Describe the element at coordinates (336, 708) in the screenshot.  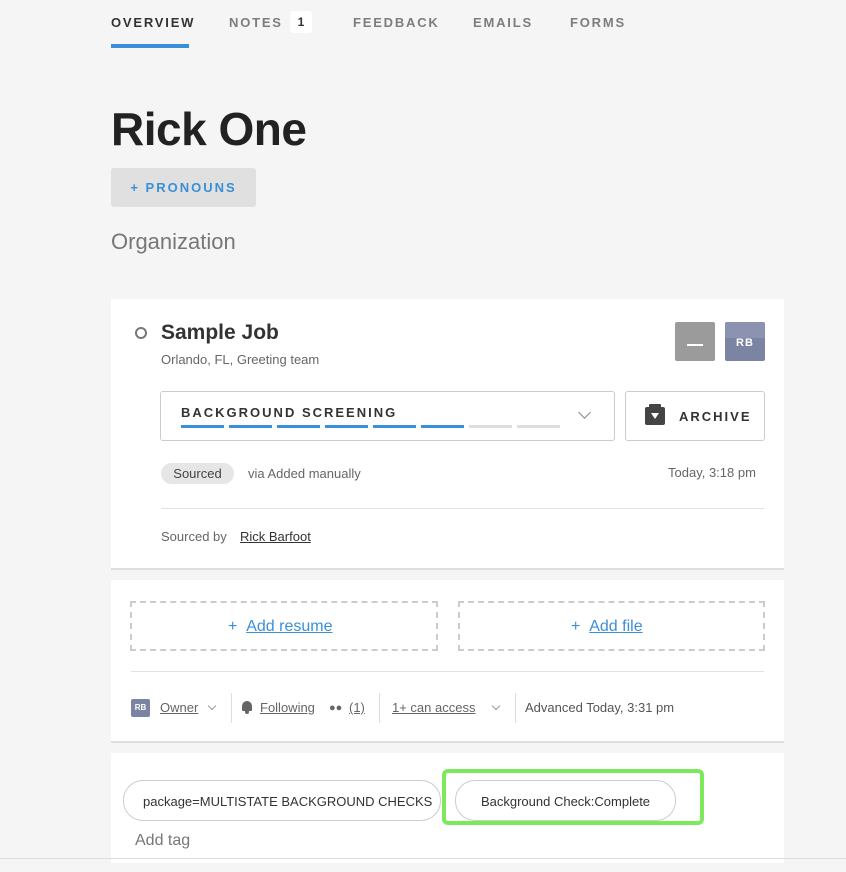
I see `people-icon: ●●` at that location.